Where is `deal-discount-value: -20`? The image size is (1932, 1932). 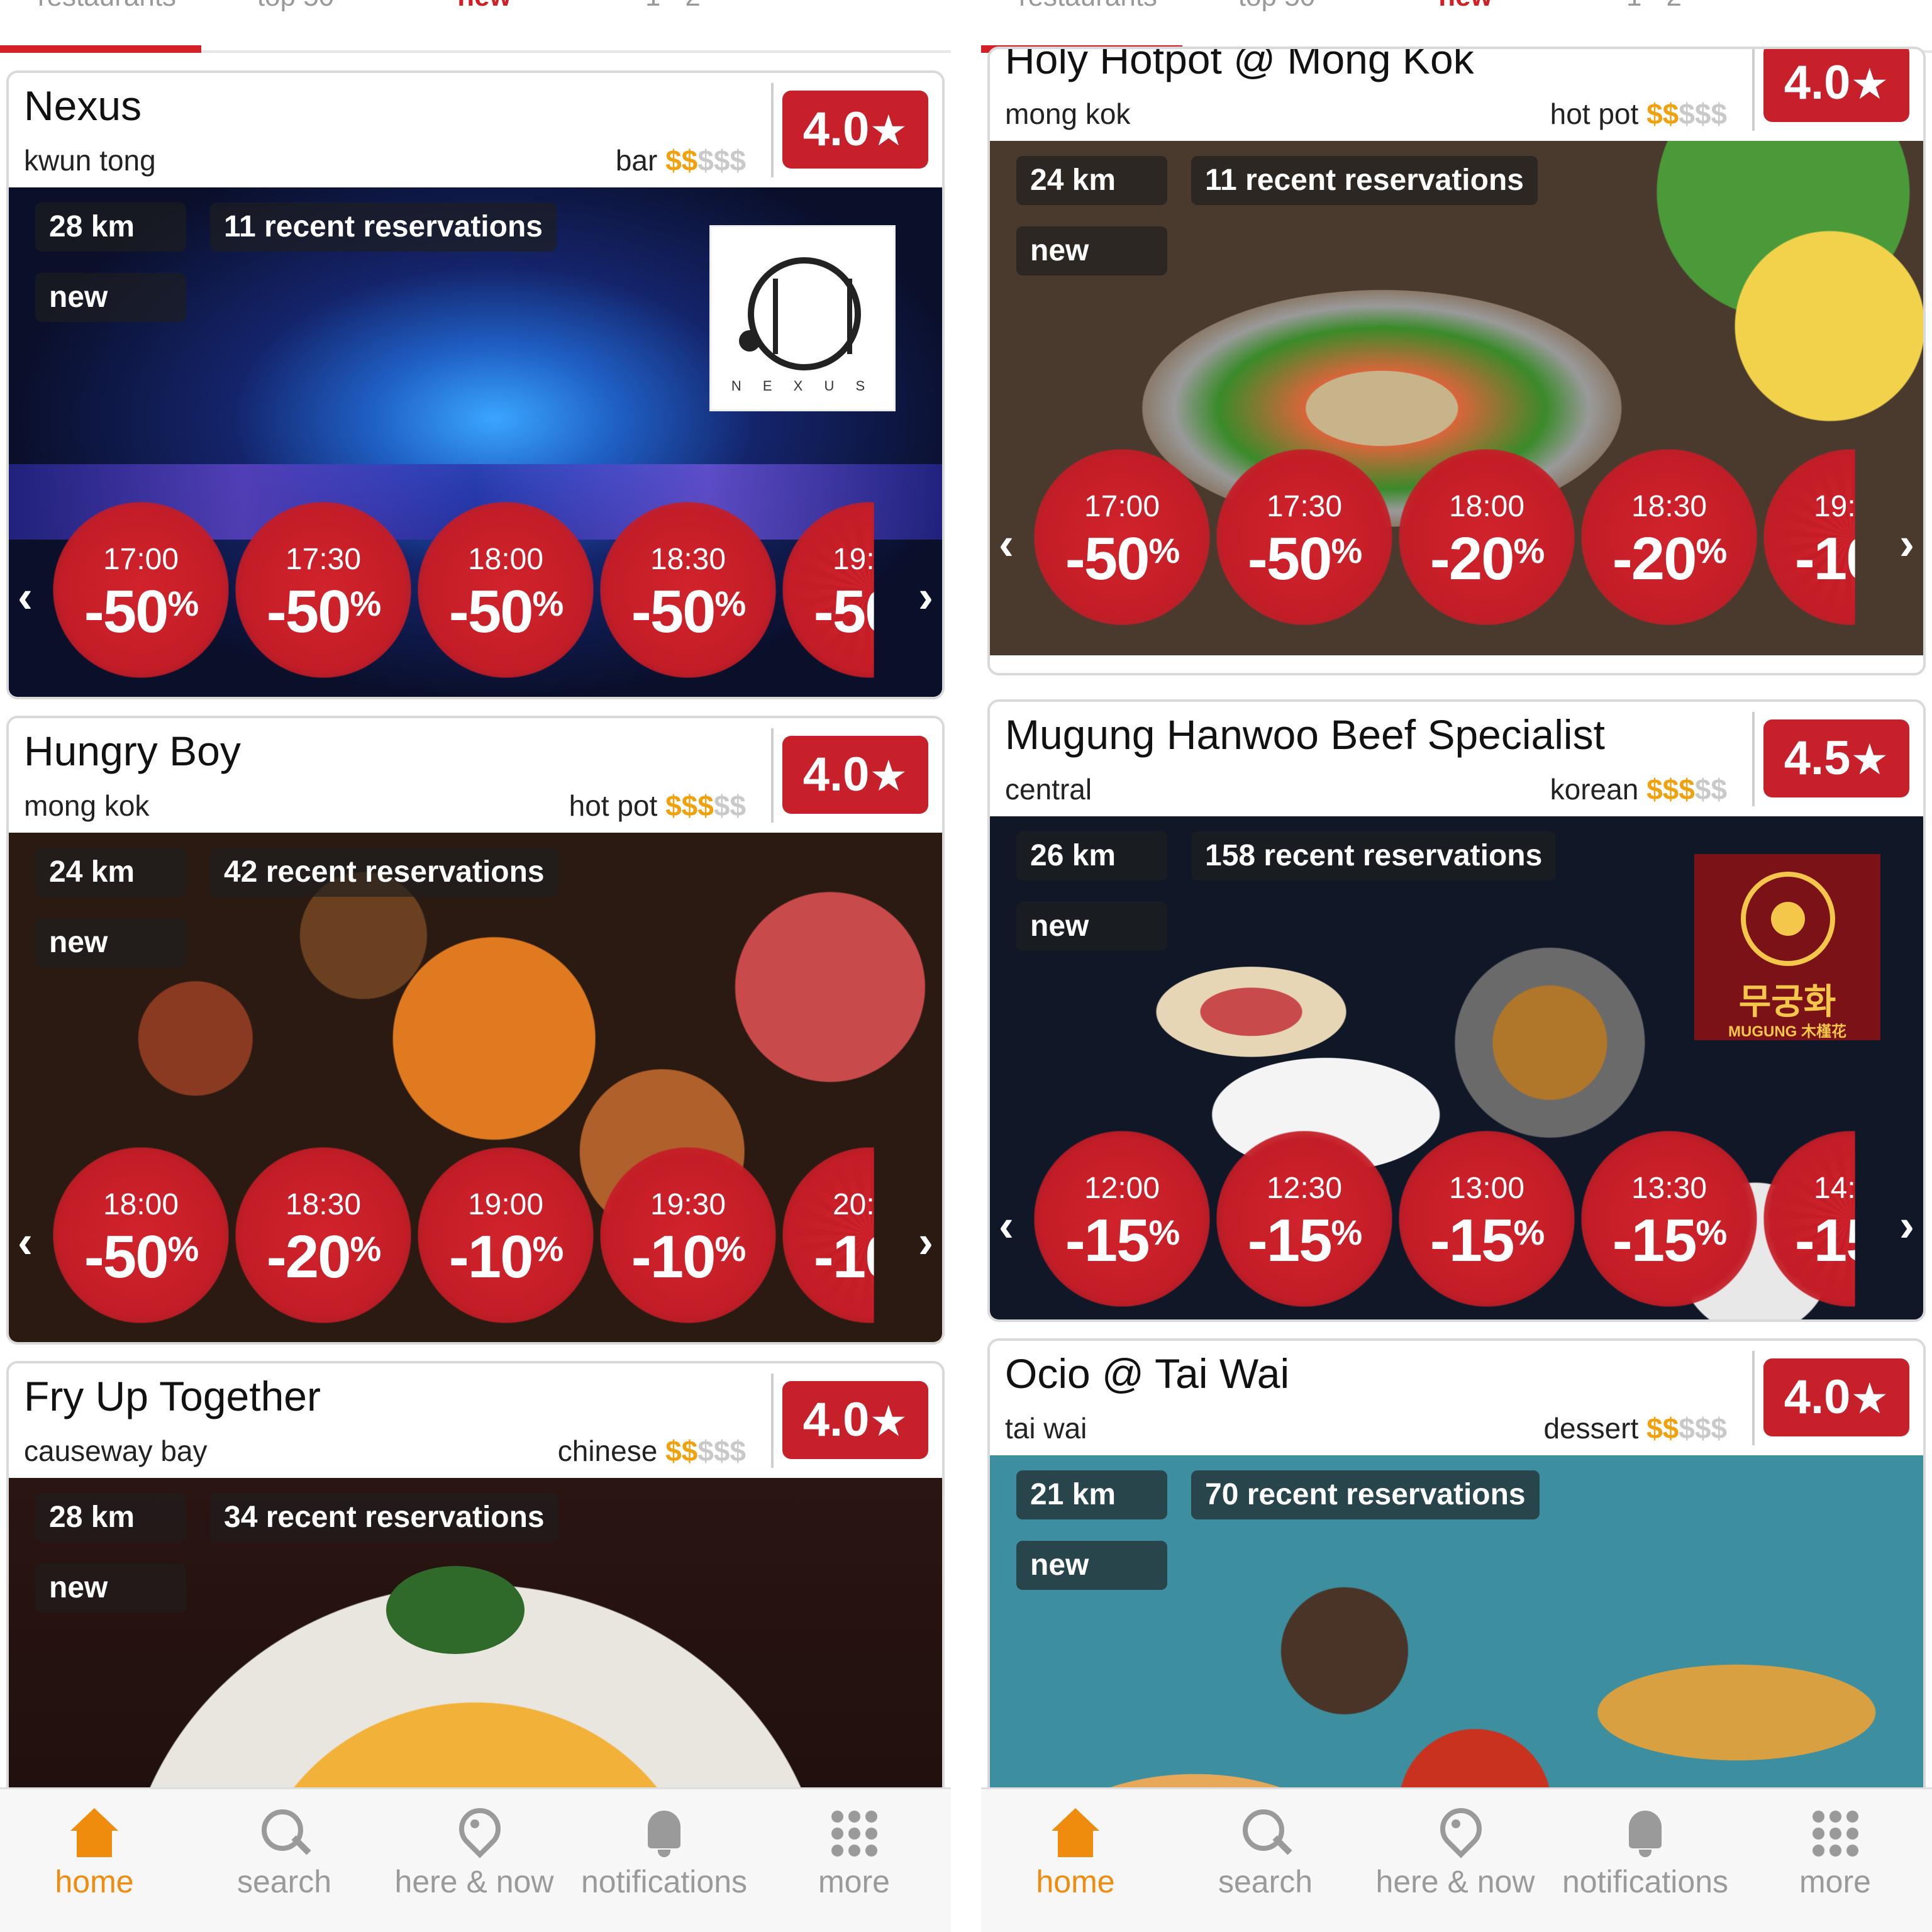
deal-discount-value: -20 is located at coordinates (1472, 558).